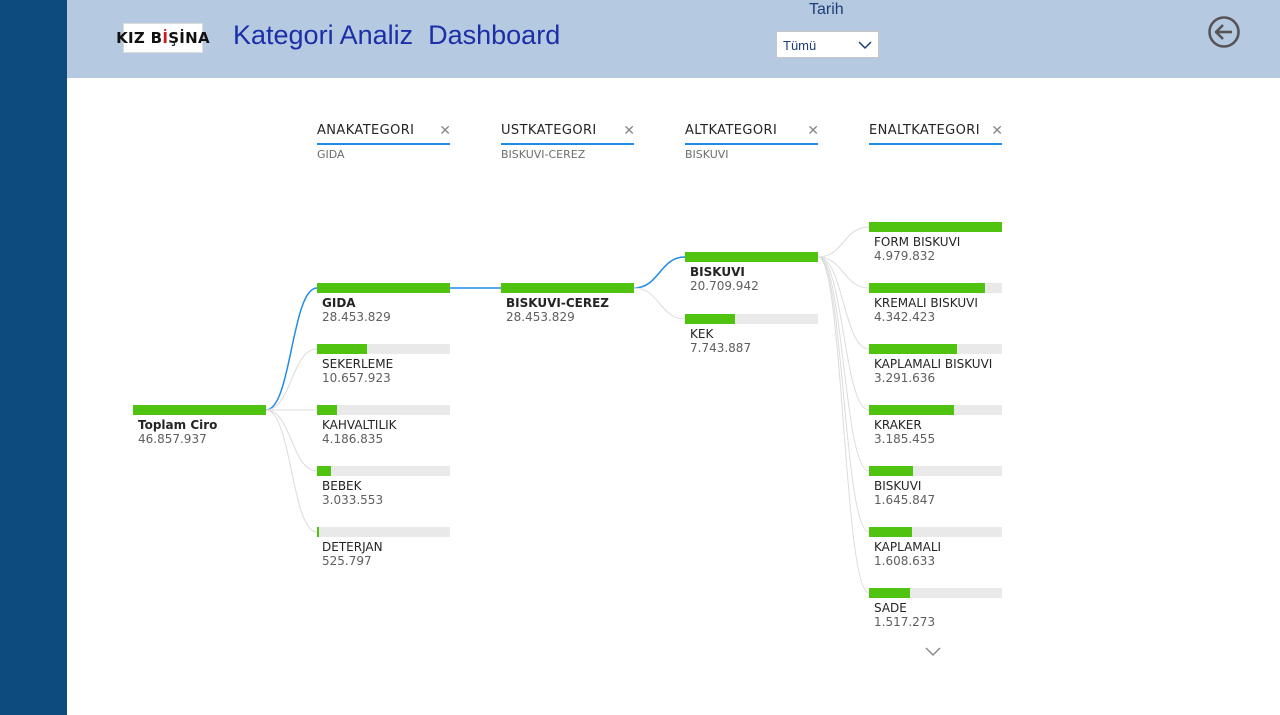  What do you see at coordinates (731, 130) in the screenshot?
I see `column-header-label: ALTKATEGORI` at bounding box center [731, 130].